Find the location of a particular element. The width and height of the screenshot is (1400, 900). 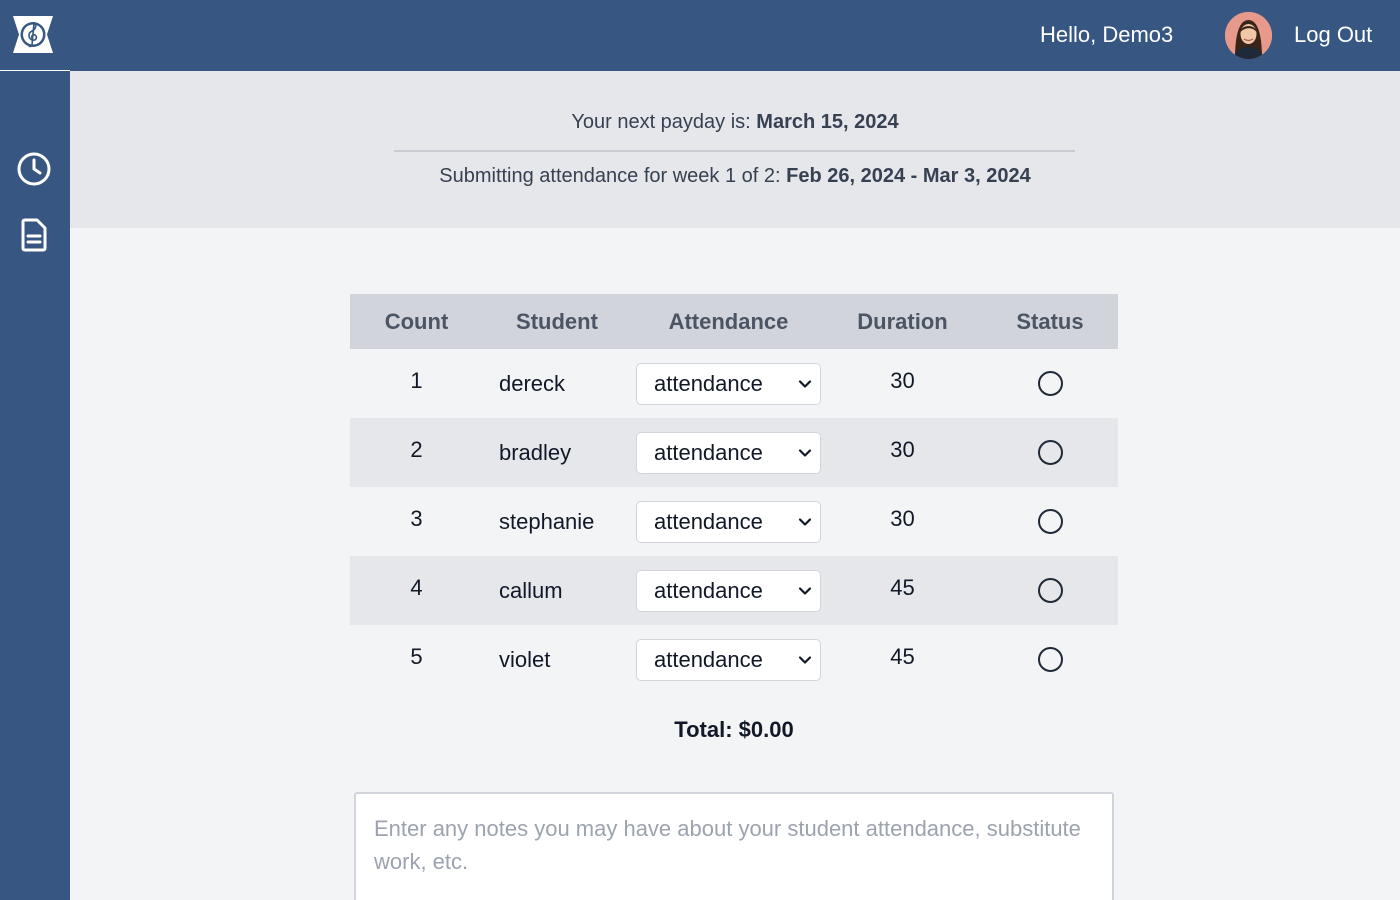

avatar is located at coordinates (1248, 35).